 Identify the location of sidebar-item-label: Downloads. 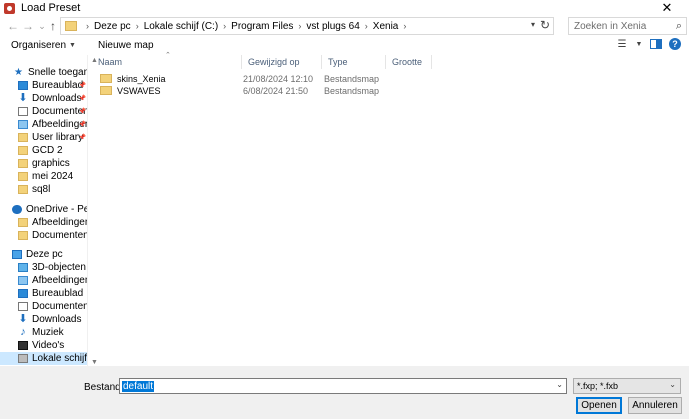
(57, 319).